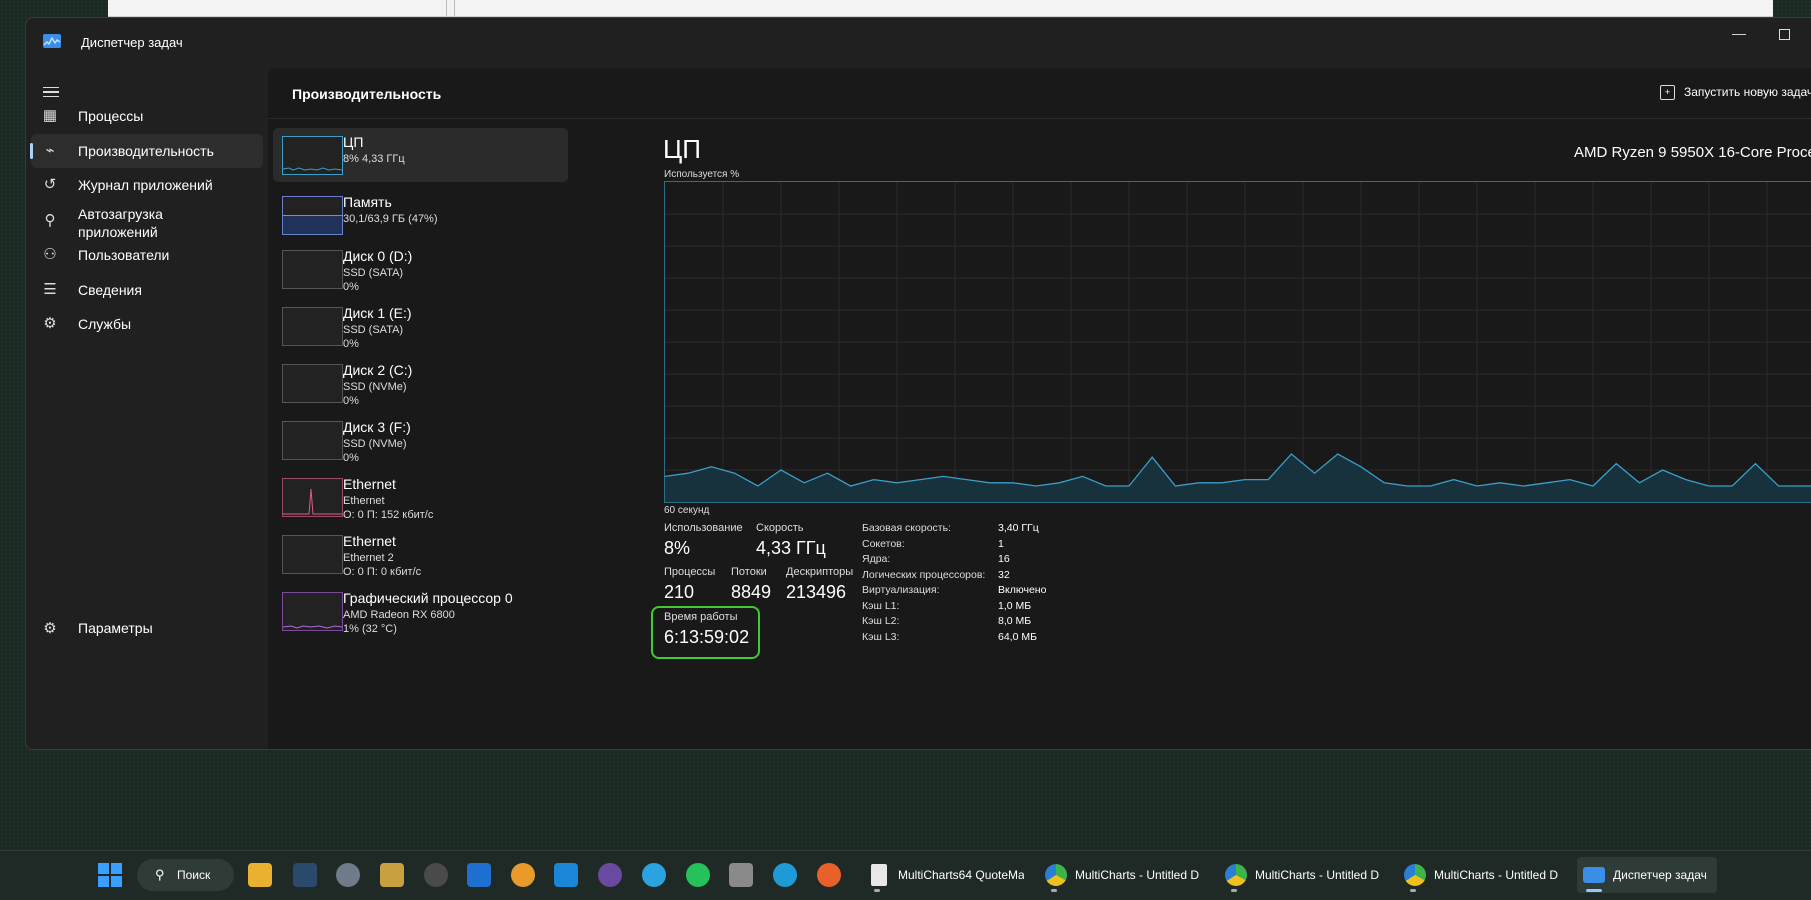 Image resolution: width=1811 pixels, height=900 pixels. I want to click on taskbar-app-quotemanager: MultiCharts64 QuoteMa, so click(945, 875).